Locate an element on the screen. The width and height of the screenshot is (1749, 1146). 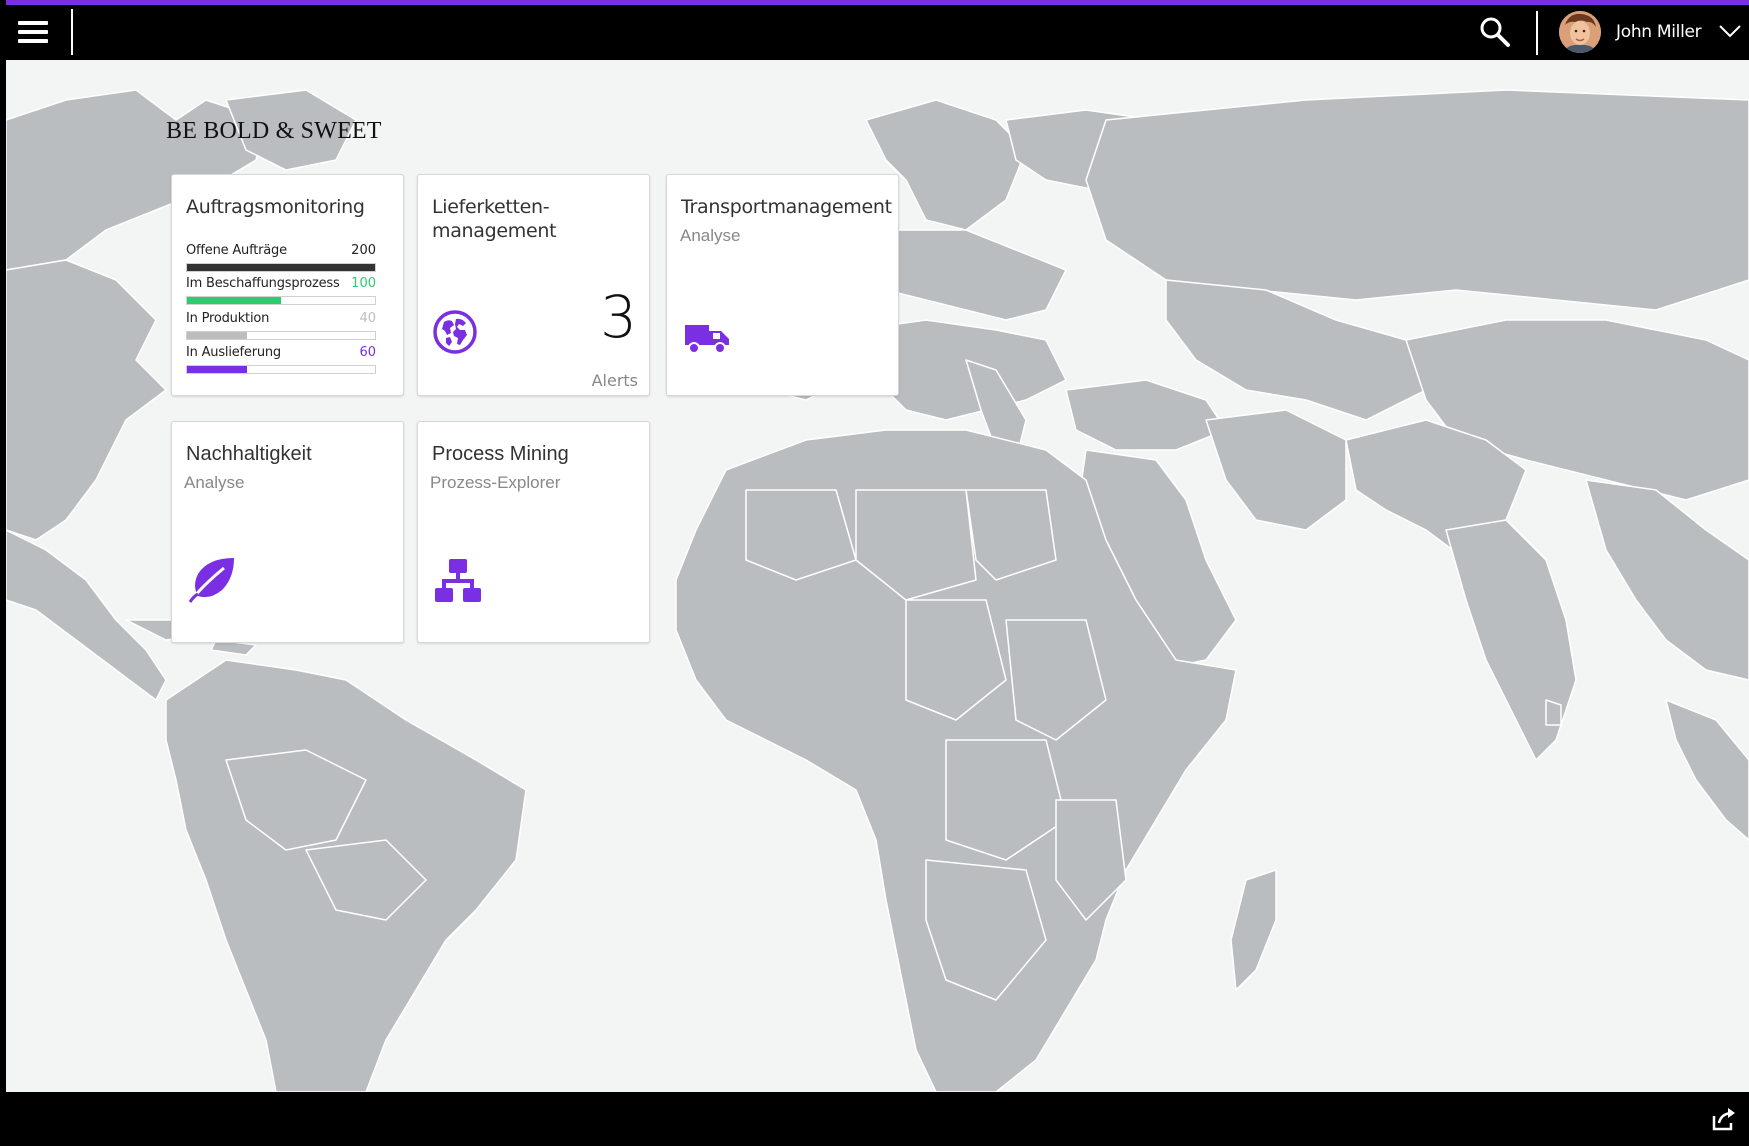
tile-title: Nachhaltigkeit is located at coordinates (249, 454).